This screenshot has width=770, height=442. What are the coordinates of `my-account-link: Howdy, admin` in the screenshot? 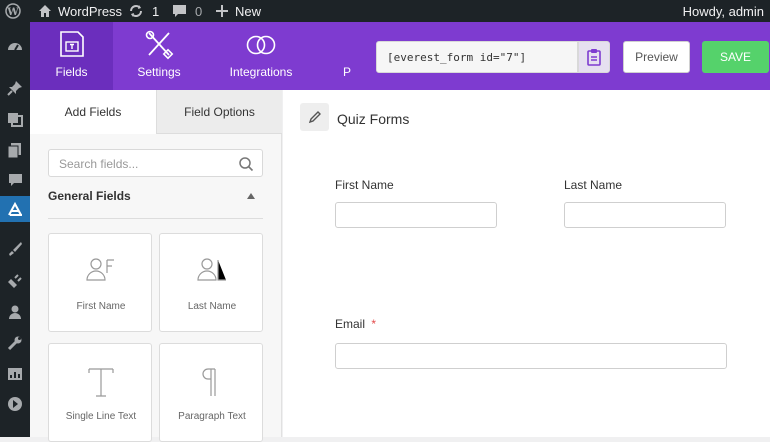 It's located at (723, 11).